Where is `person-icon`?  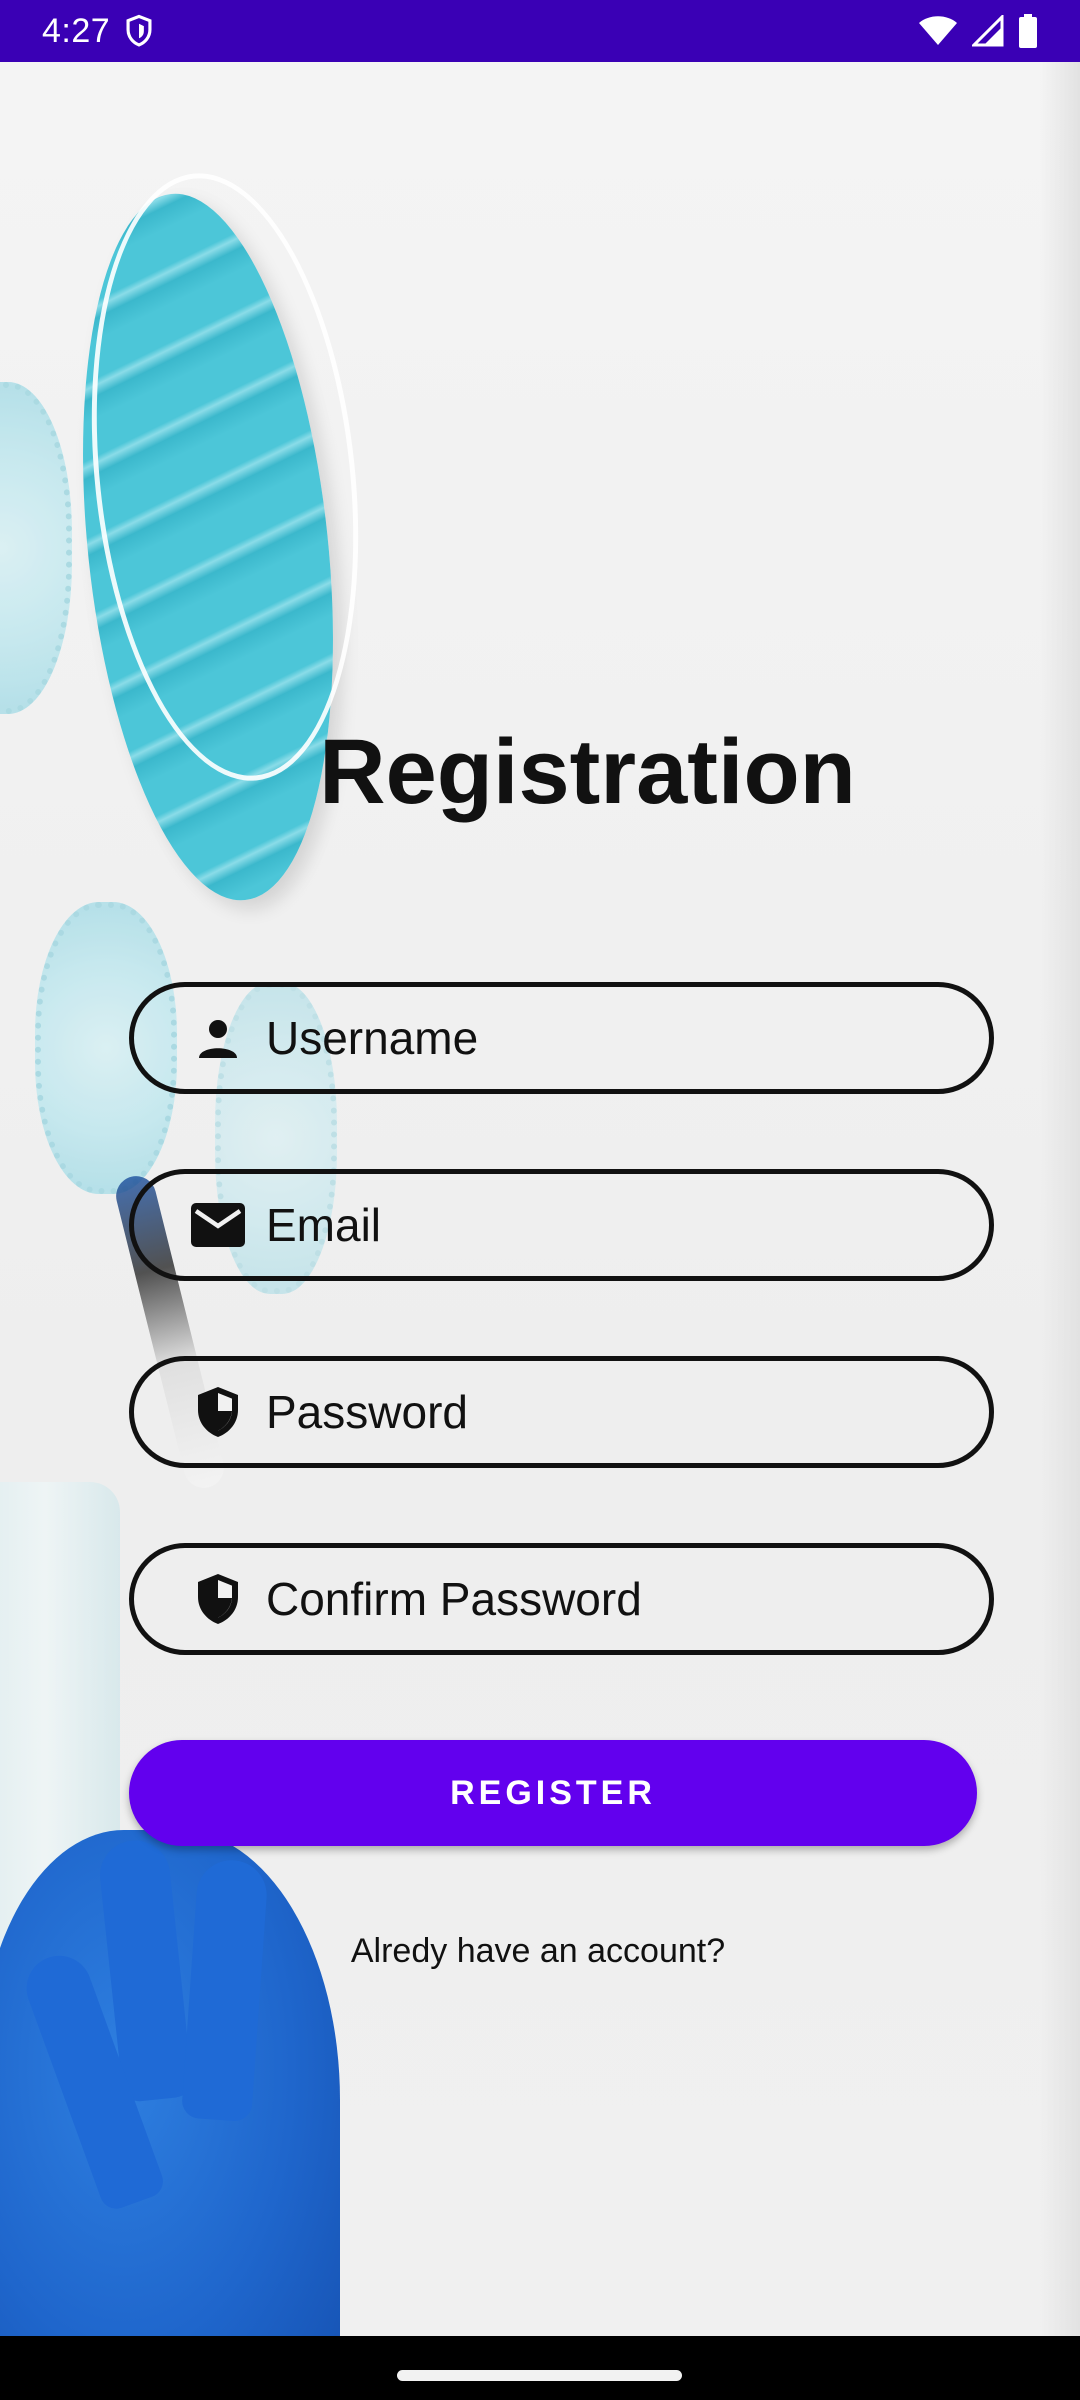 person-icon is located at coordinates (218, 1038).